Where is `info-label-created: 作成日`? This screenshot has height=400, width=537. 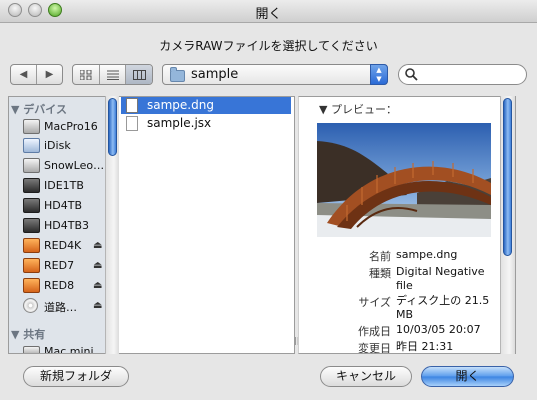 info-label-created: 作成日 is located at coordinates (374, 331).